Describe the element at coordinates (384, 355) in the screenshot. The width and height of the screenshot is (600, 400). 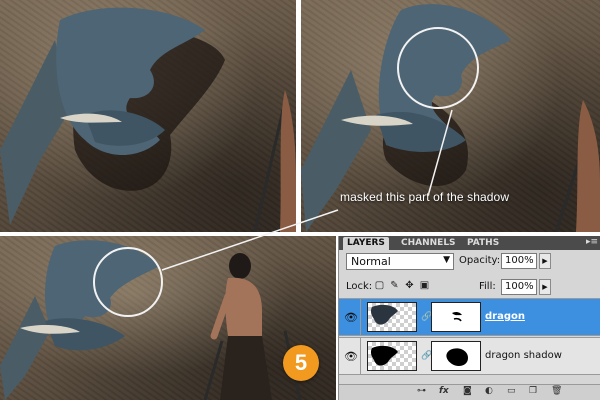
I see `shadow-thumbnail-icon` at that location.